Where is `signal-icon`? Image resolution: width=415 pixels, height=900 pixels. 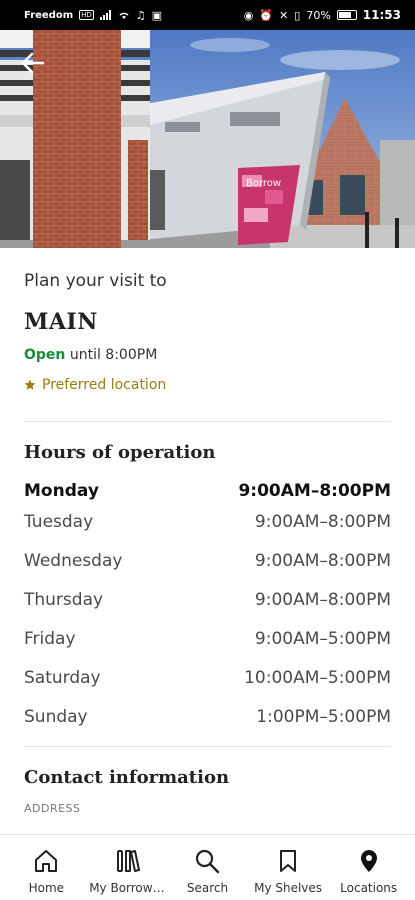 signal-icon is located at coordinates (105, 15).